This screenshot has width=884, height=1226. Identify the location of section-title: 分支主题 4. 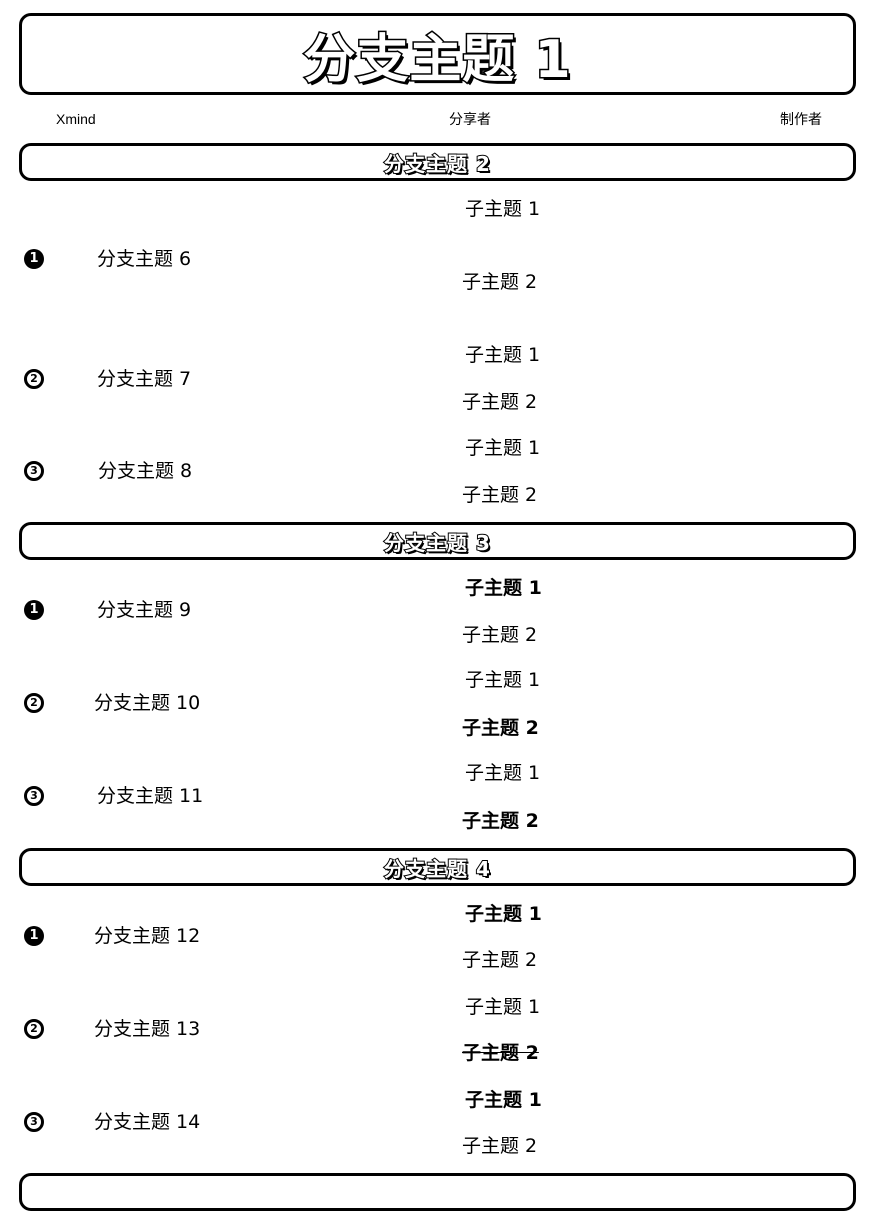
(437, 869).